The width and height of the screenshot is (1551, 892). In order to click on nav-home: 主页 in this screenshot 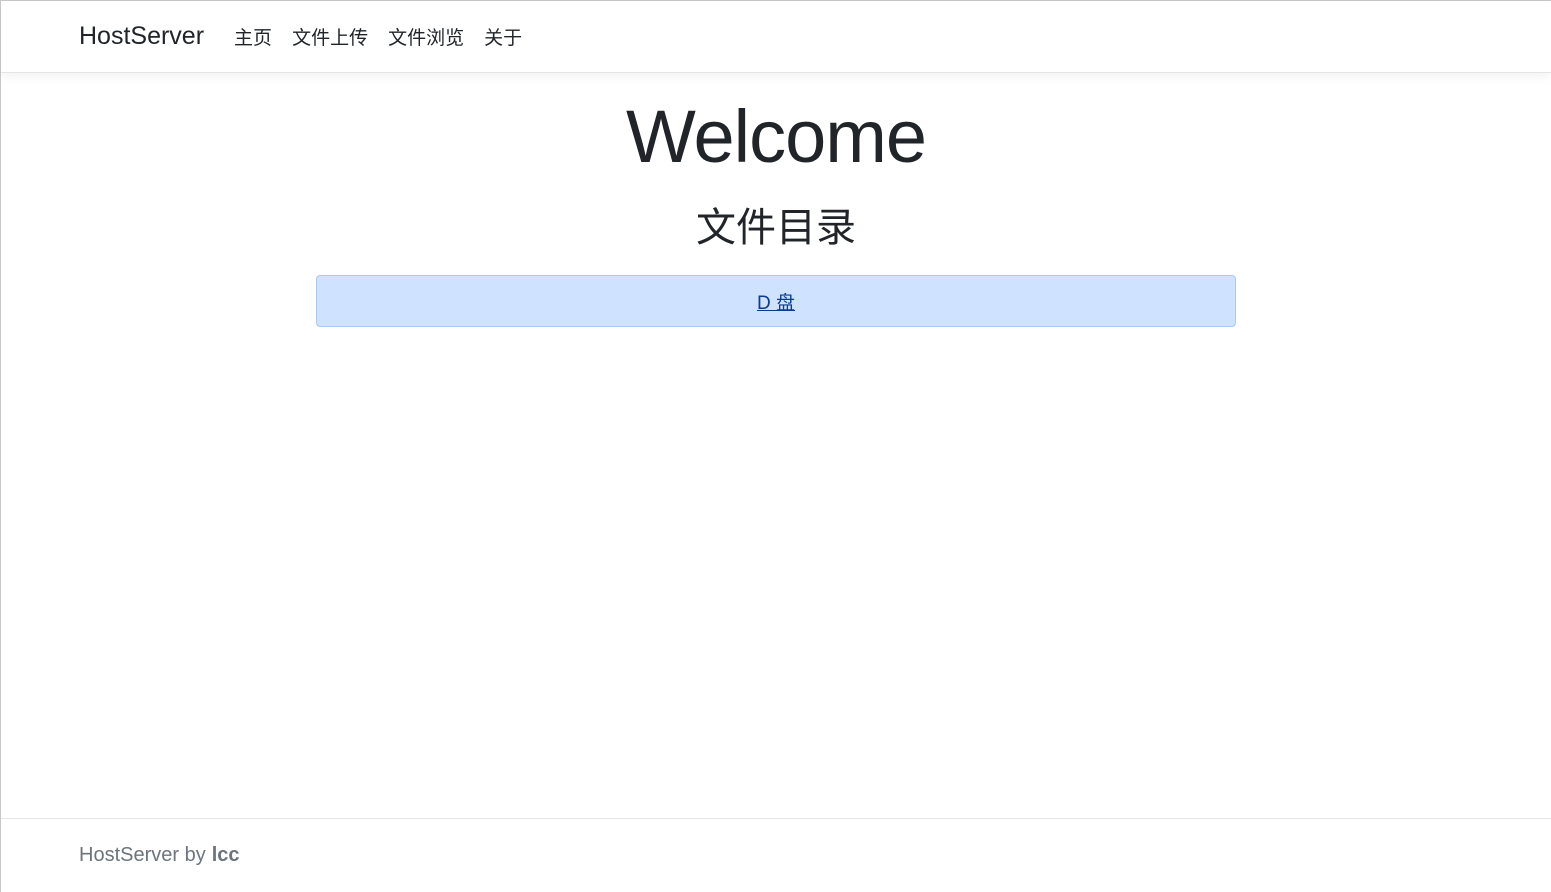, I will do `click(253, 36)`.